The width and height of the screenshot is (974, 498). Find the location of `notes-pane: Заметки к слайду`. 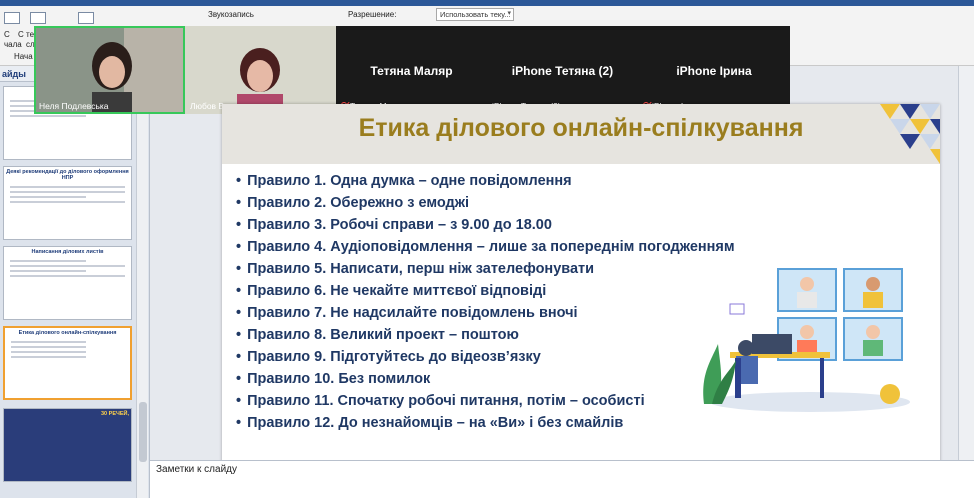

notes-pane: Заметки к слайду is located at coordinates (562, 479).